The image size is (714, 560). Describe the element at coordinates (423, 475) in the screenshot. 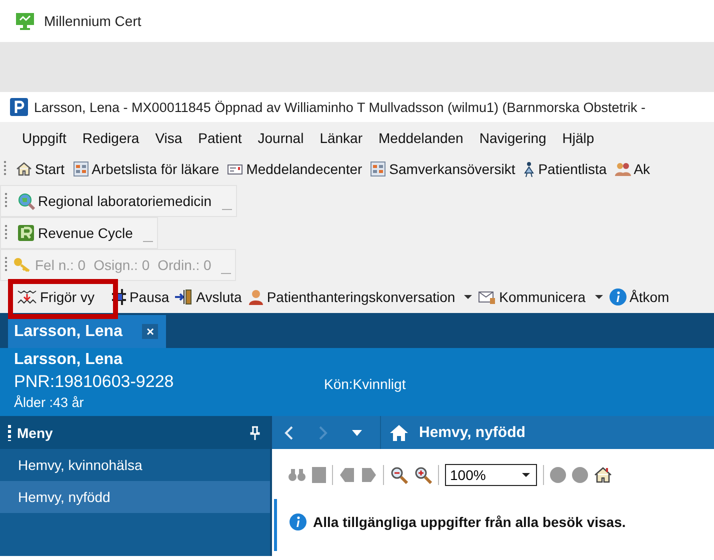

I see `zoom-in-icon` at that location.